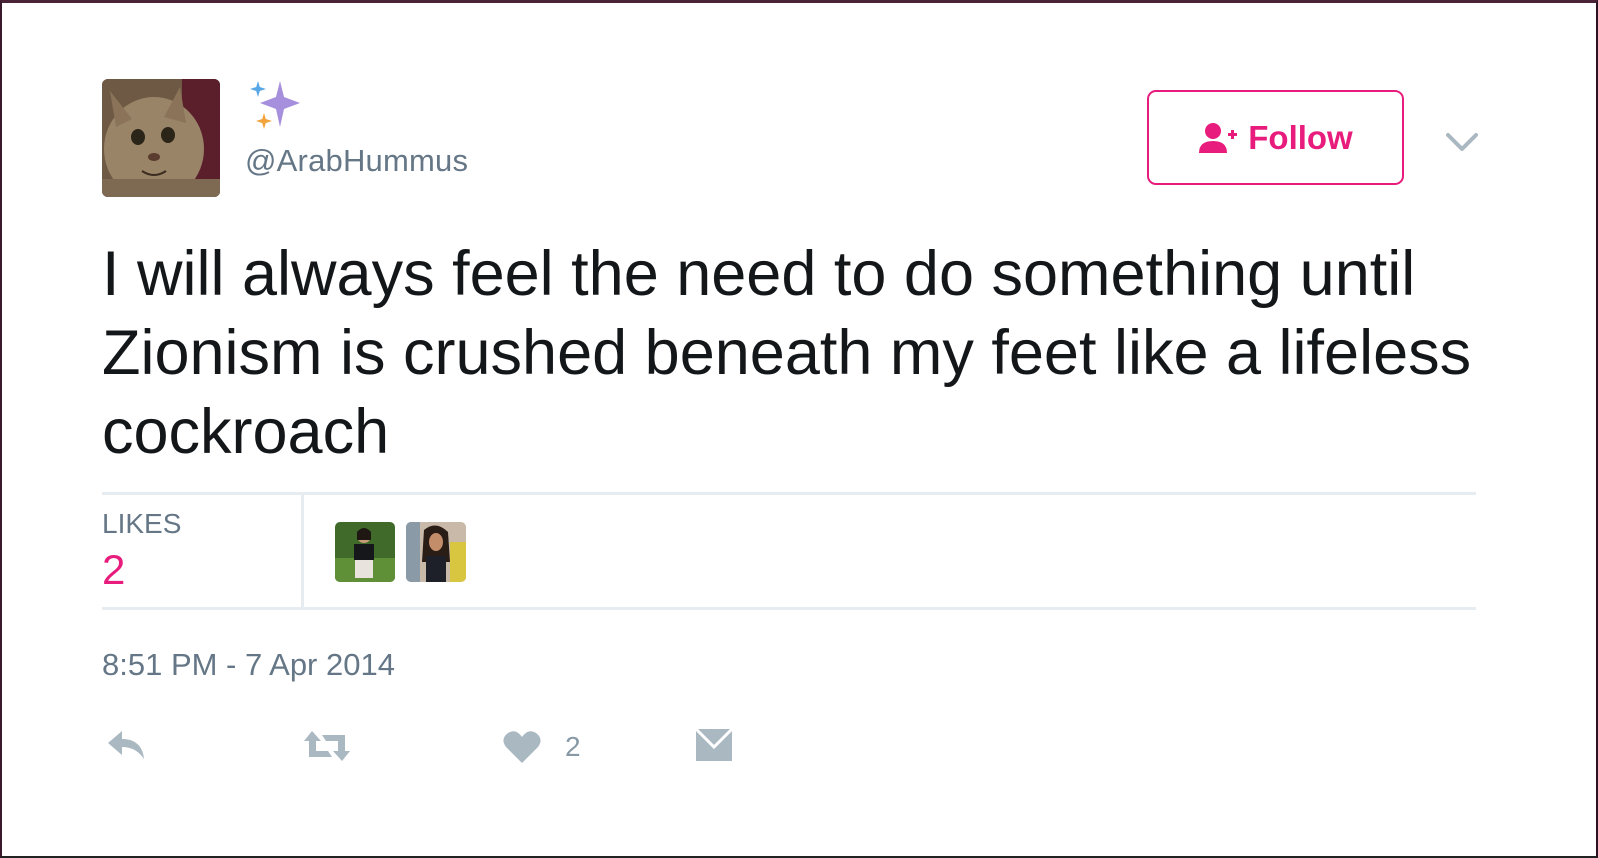 This screenshot has height=858, width=1598. What do you see at coordinates (327, 746) in the screenshot?
I see `retweet-icon` at bounding box center [327, 746].